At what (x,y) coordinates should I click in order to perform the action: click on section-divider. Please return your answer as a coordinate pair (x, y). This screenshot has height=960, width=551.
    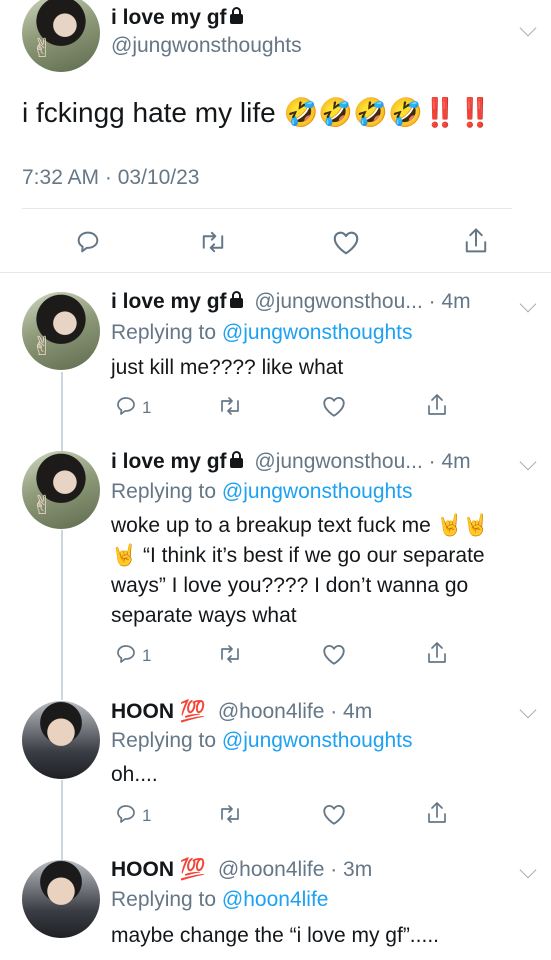
    Looking at the image, I should click on (275, 272).